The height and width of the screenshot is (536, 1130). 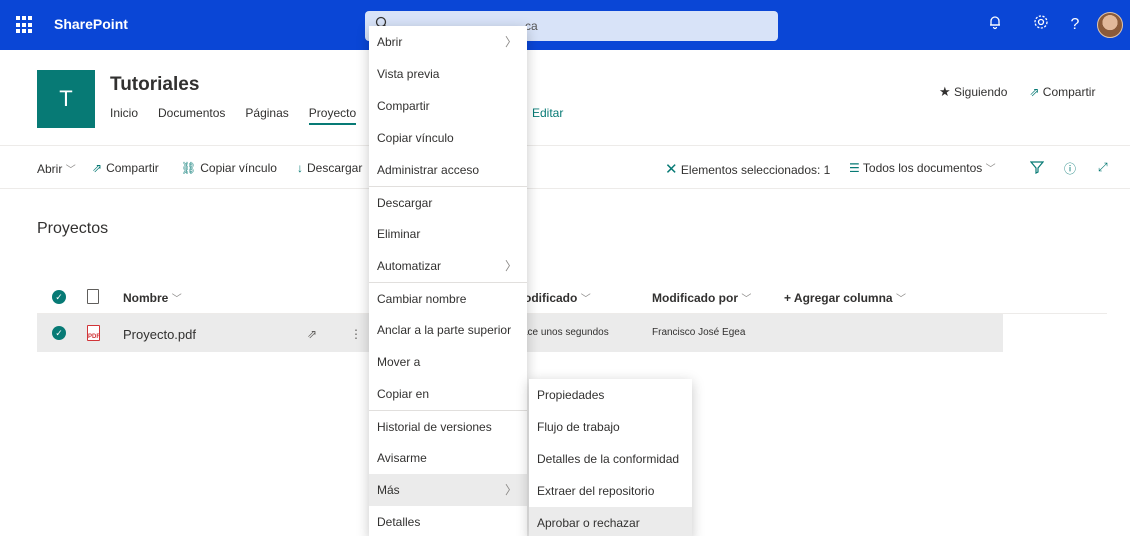 I want to click on help-icon: ?, so click(x=1075, y=25).